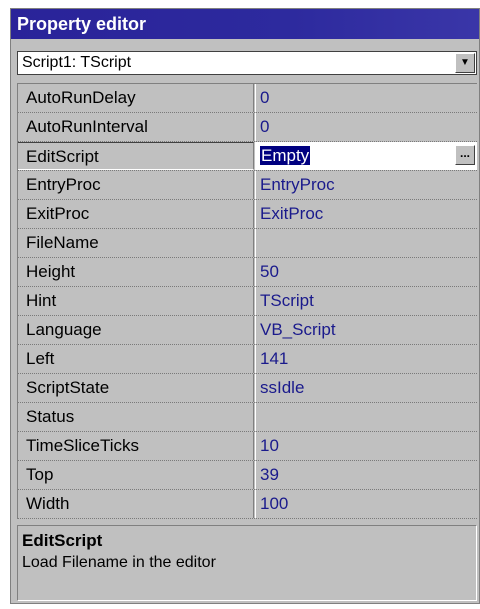 This screenshot has width=480, height=609. I want to click on property-row-filename: FileName, so click(247, 243).